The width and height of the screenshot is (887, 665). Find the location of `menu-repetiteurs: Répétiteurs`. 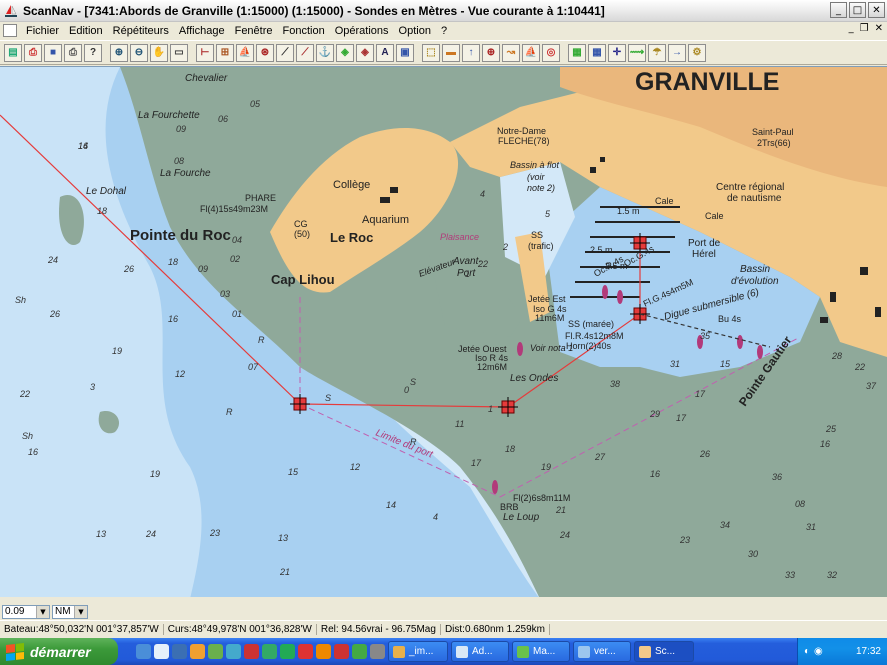

menu-repetiteurs: Répétiteurs is located at coordinates (141, 31).